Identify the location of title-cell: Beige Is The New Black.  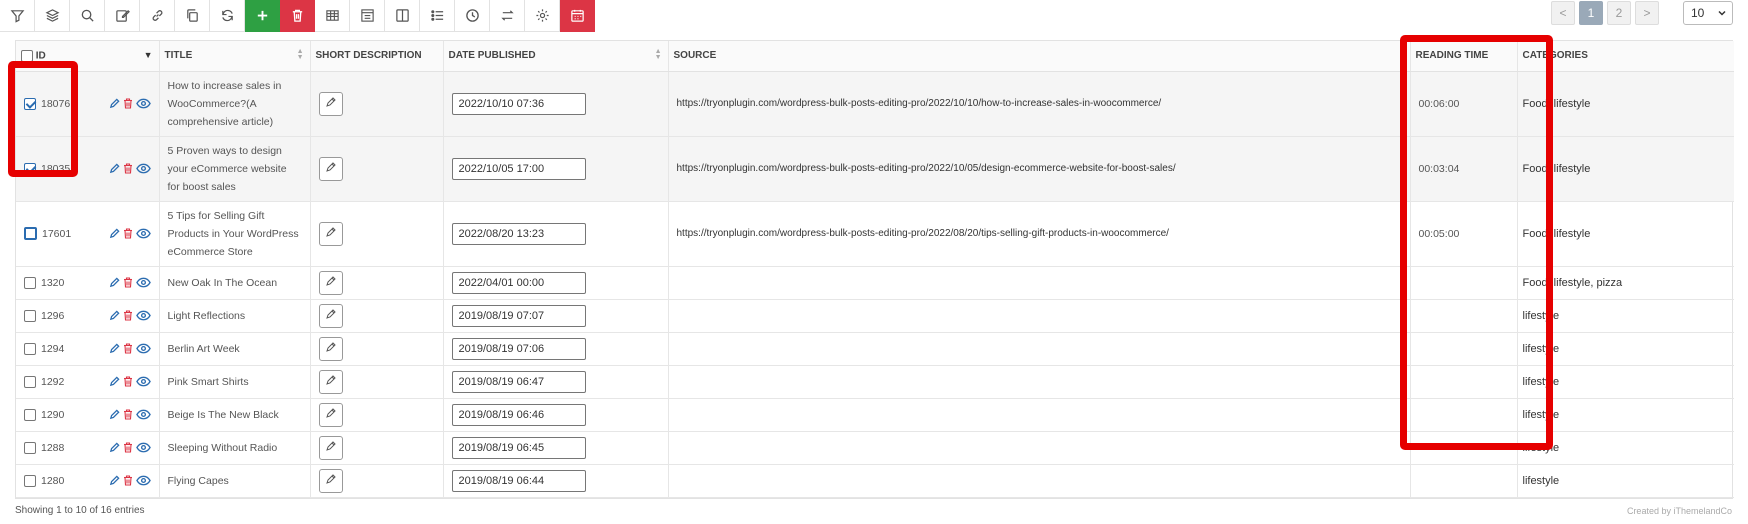
(235, 415).